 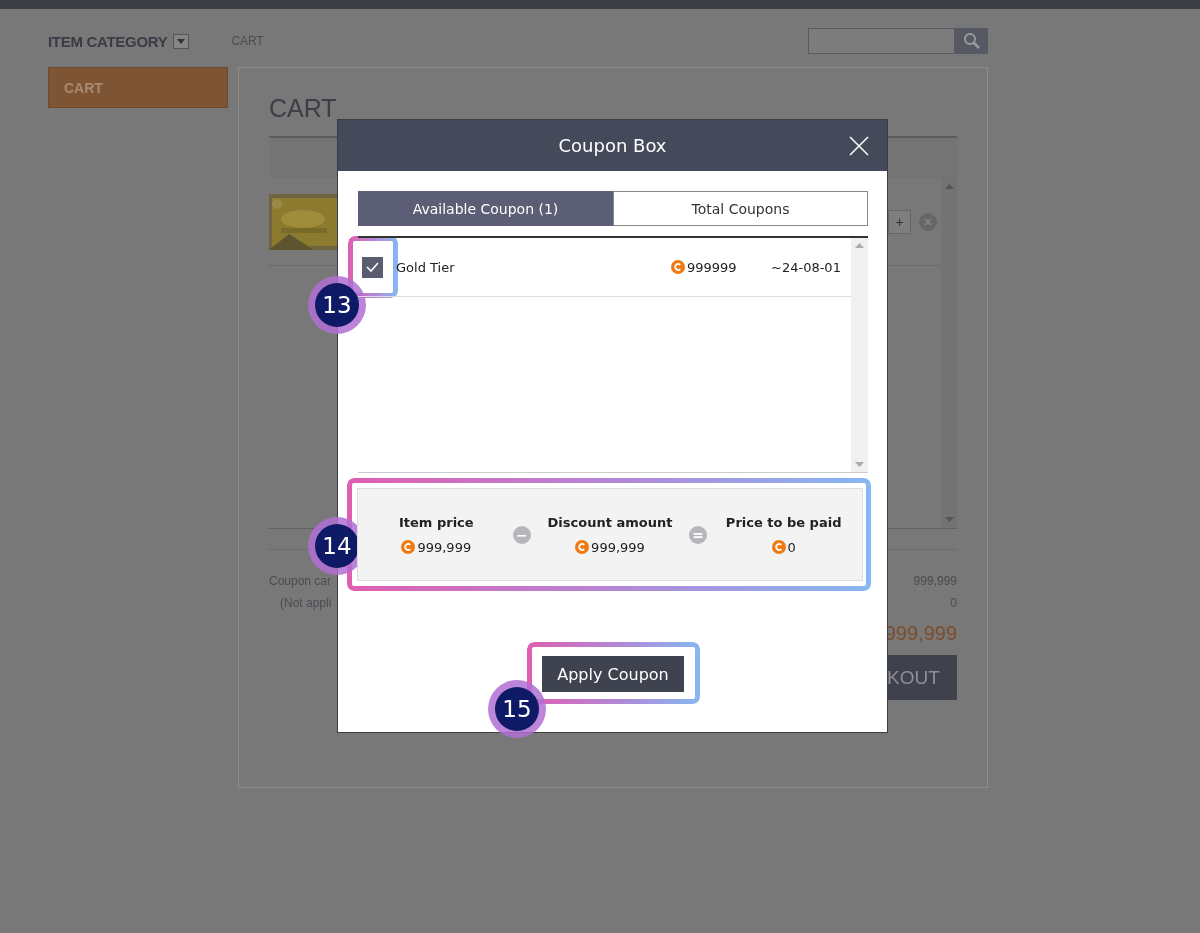 I want to click on coupon-amount: 999999, so click(x=712, y=267).